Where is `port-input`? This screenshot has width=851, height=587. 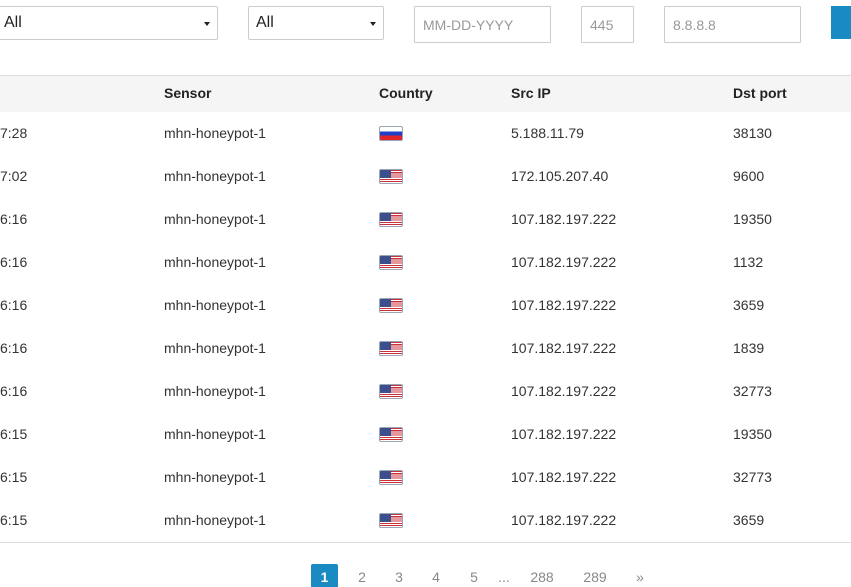 port-input is located at coordinates (607, 24).